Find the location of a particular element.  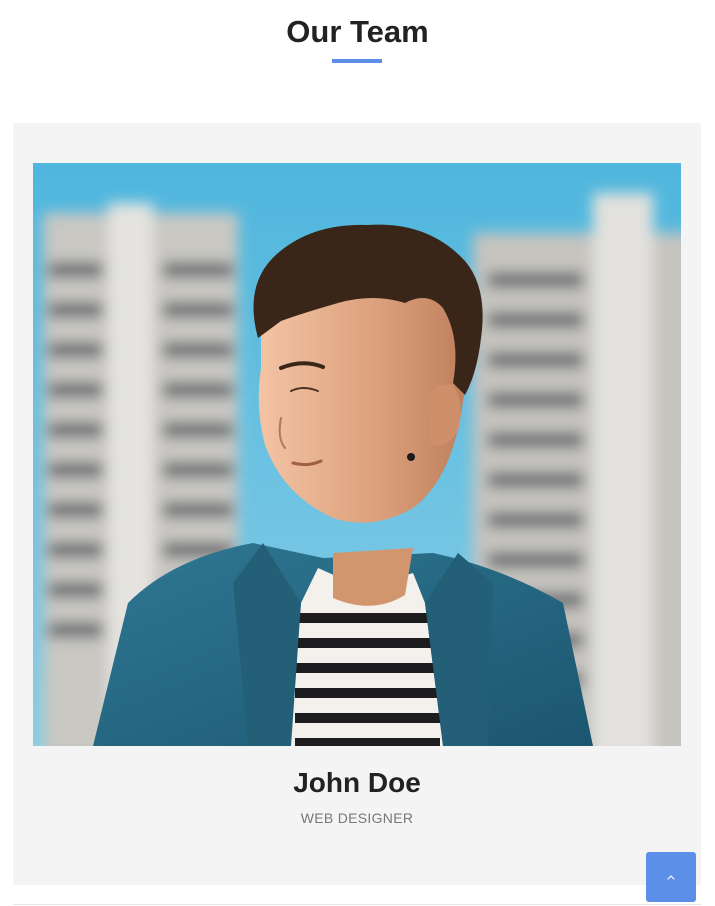

scroll-to-top-button is located at coordinates (671, 877).